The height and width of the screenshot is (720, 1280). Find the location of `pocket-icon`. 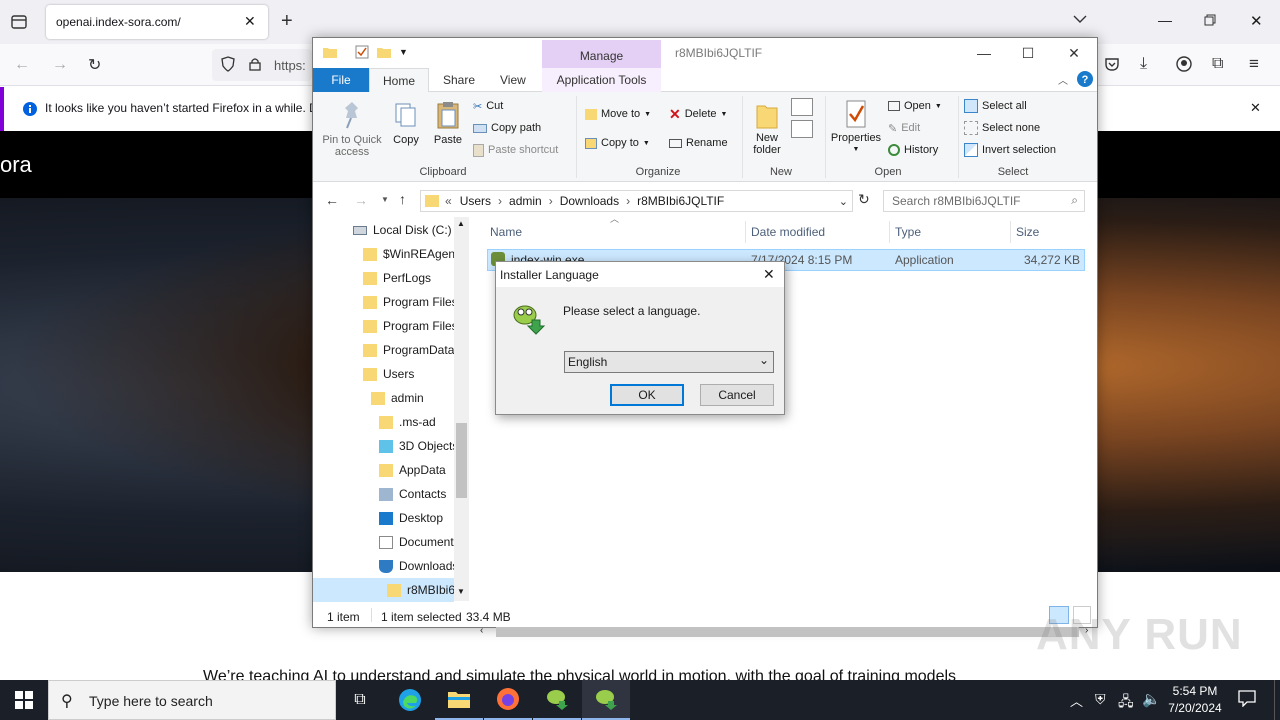

pocket-icon is located at coordinates (1112, 64).